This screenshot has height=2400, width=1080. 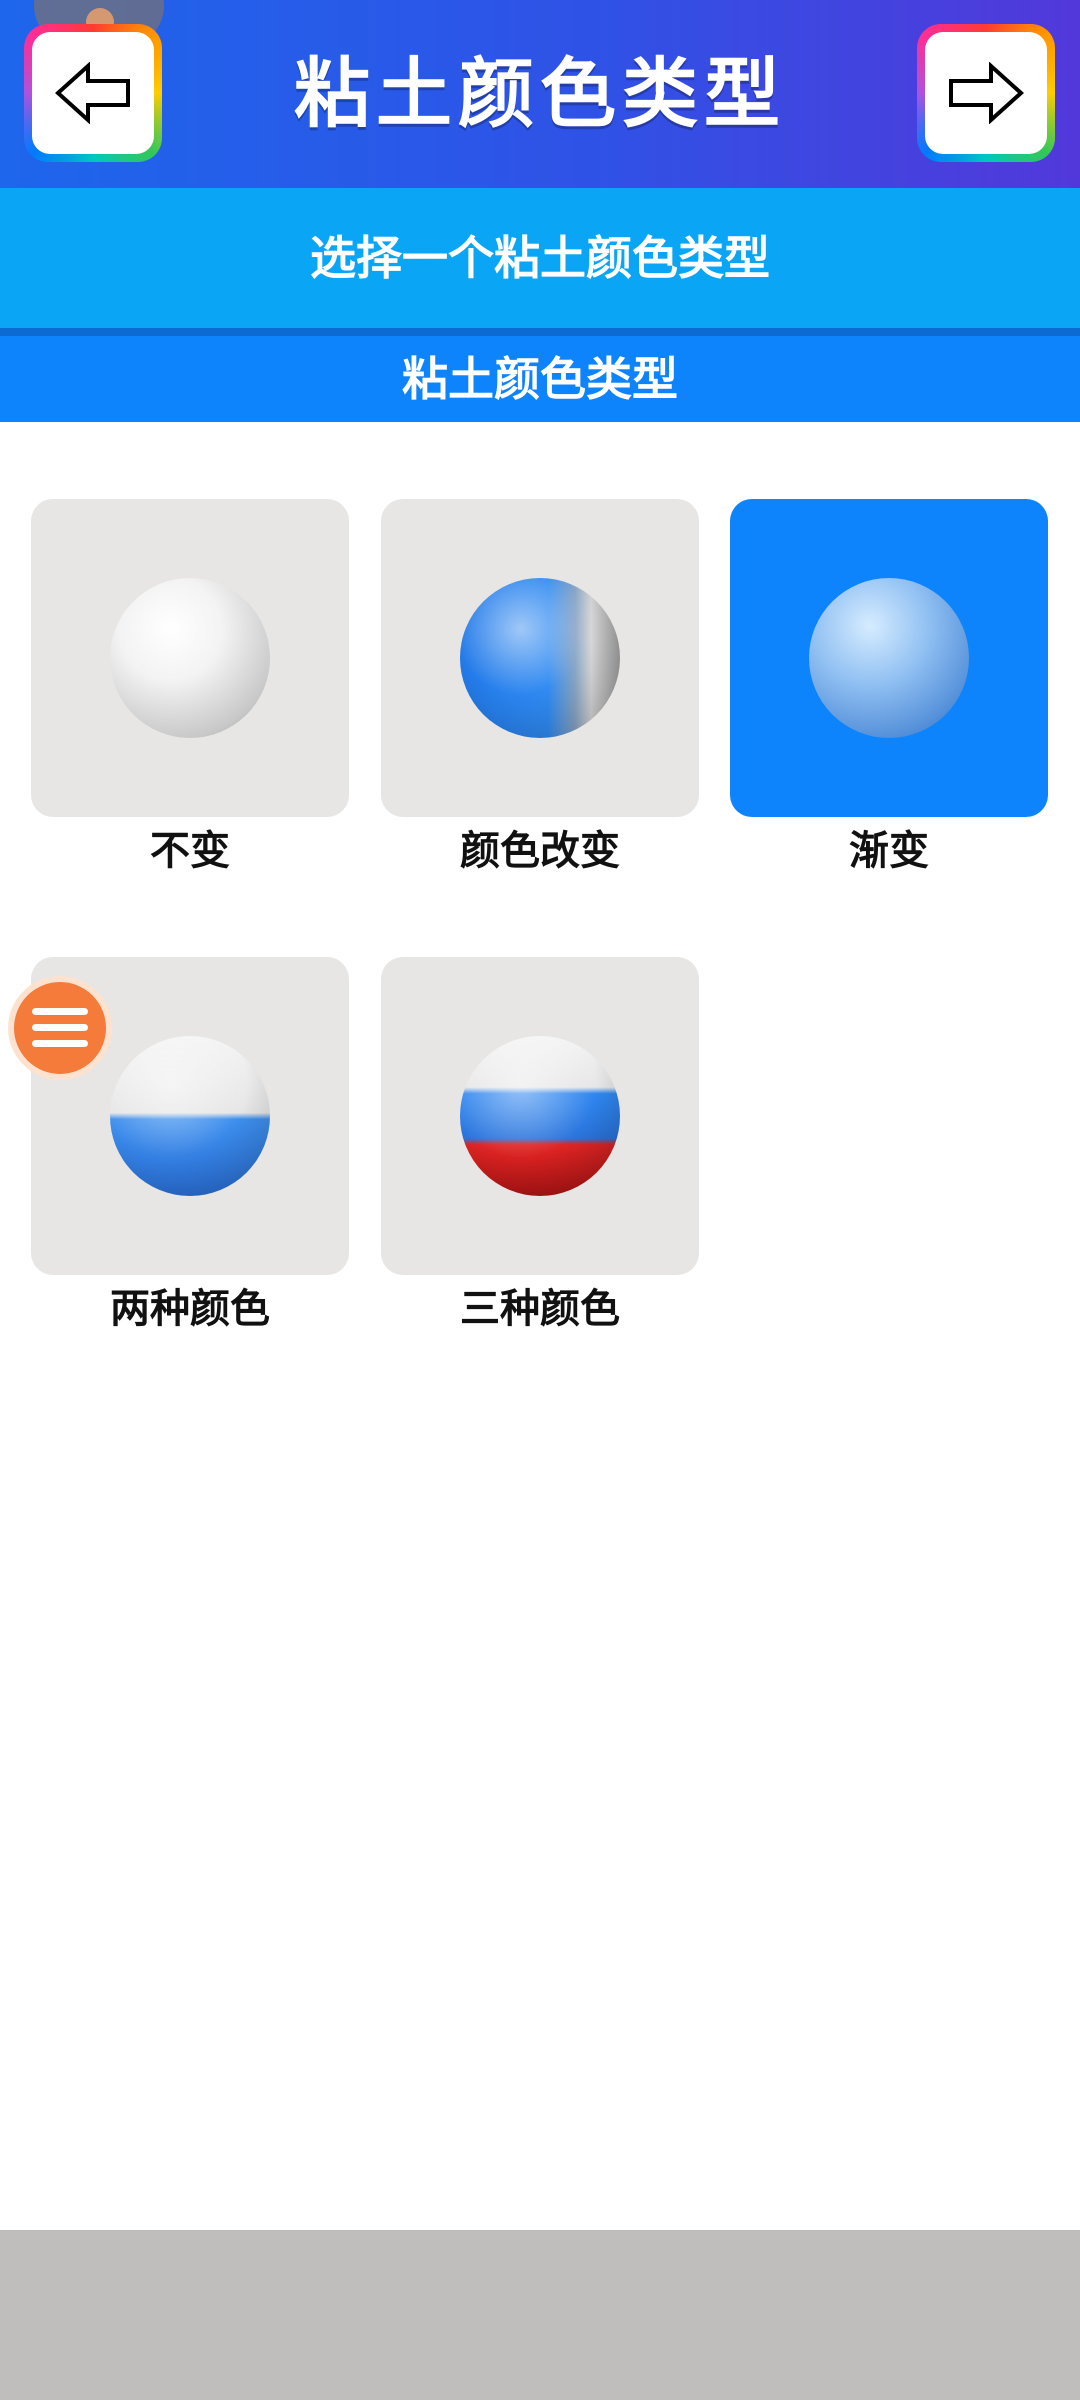 I want to click on section-title: 粘土颜色类型, so click(x=540, y=379).